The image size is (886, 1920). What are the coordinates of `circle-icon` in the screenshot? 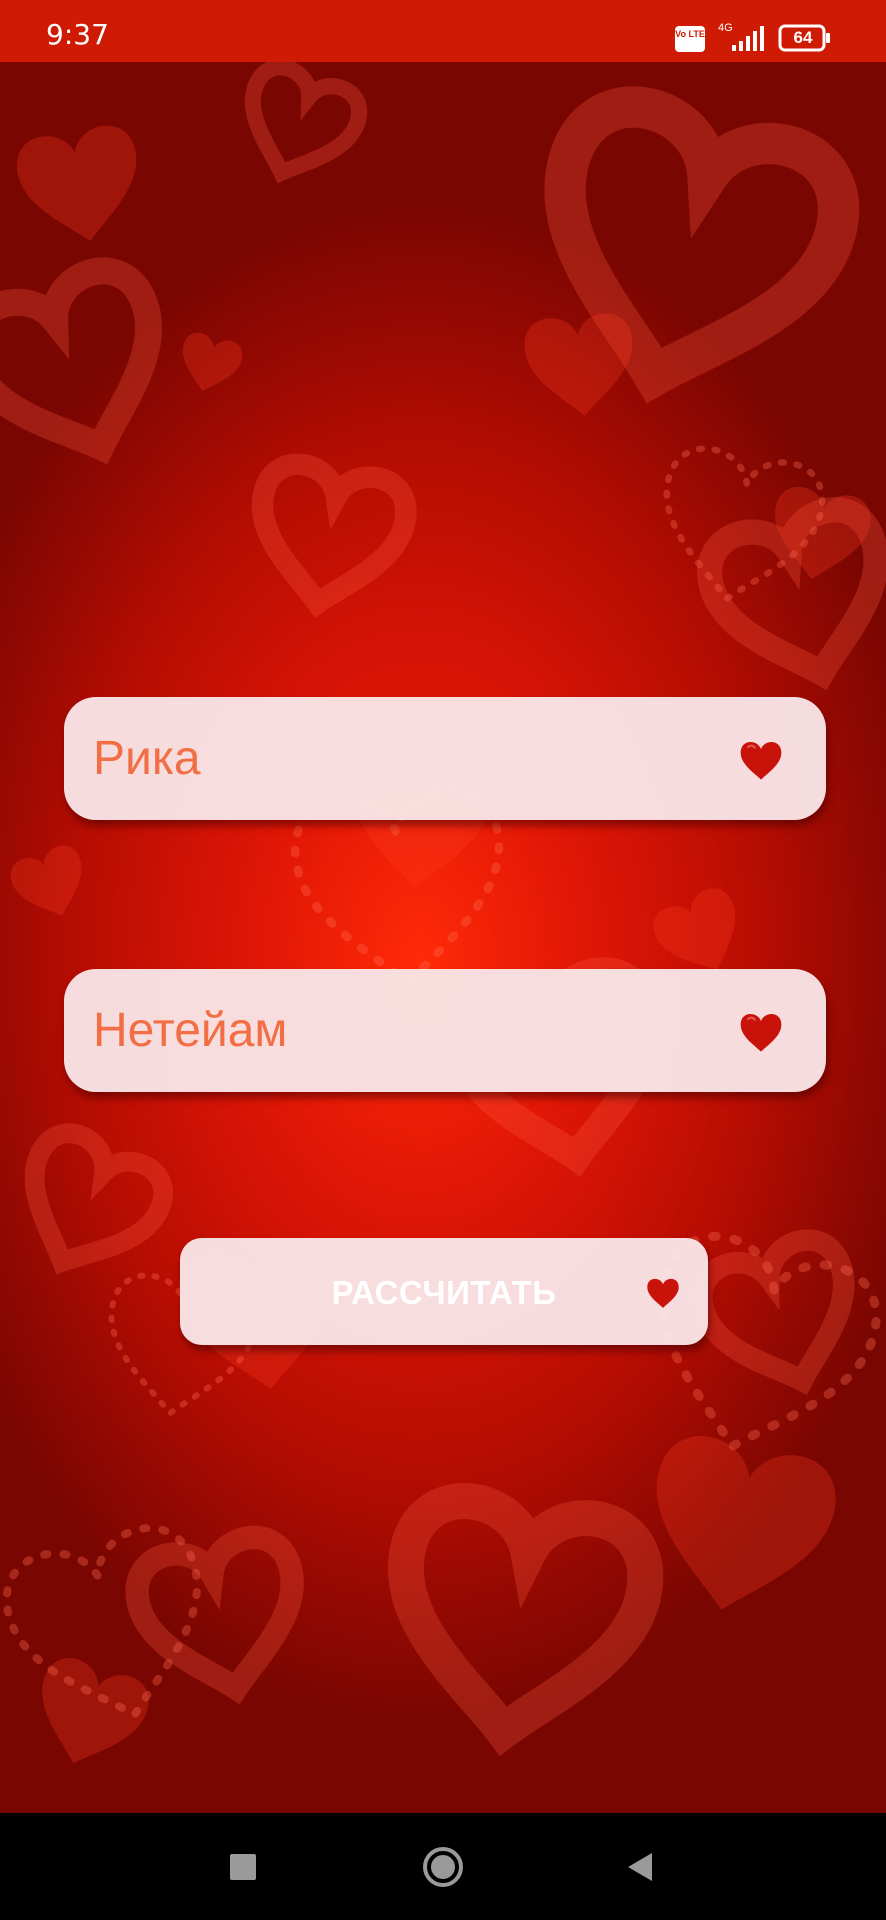 It's located at (443, 1867).